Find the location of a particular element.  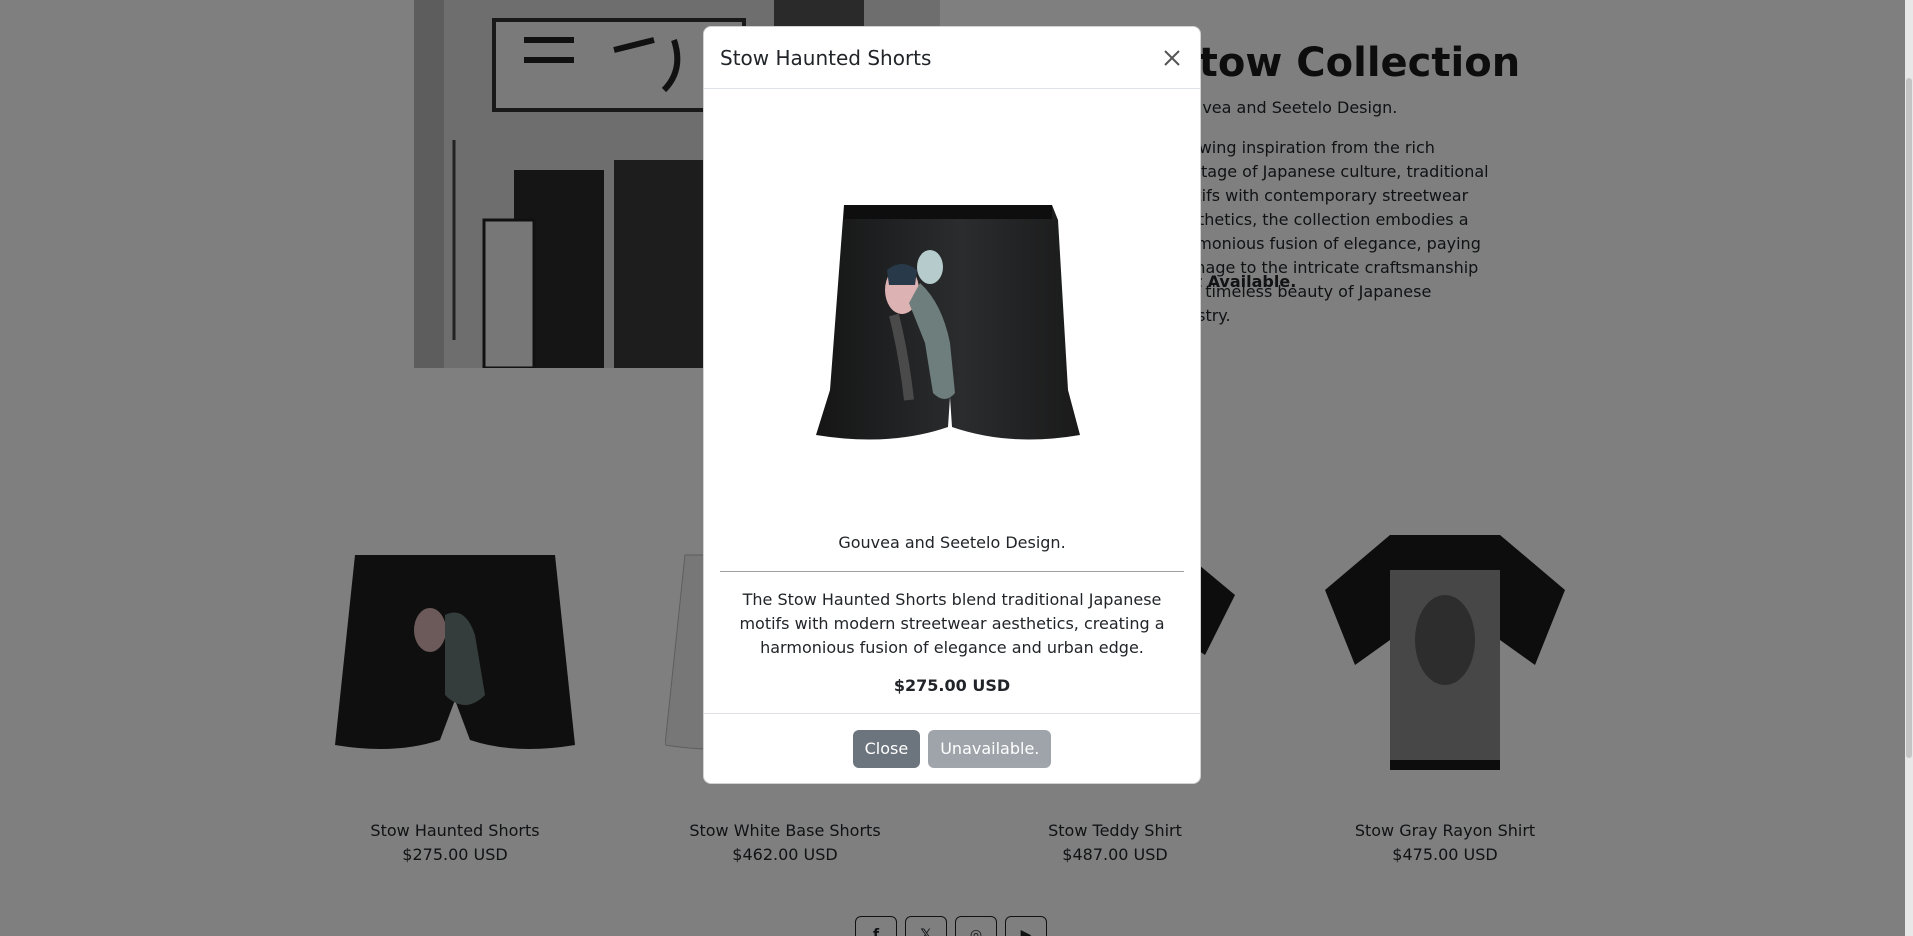

modal-footer: Close Unavailable. is located at coordinates (952, 748).